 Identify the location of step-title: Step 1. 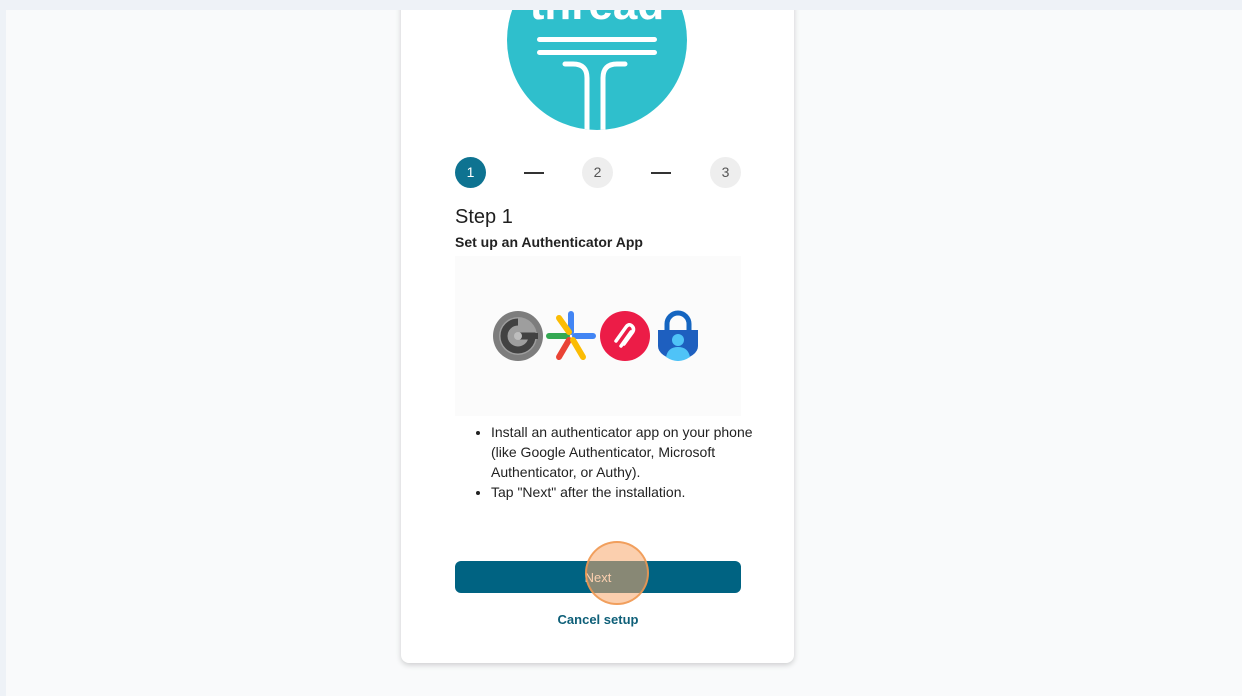
(484, 217).